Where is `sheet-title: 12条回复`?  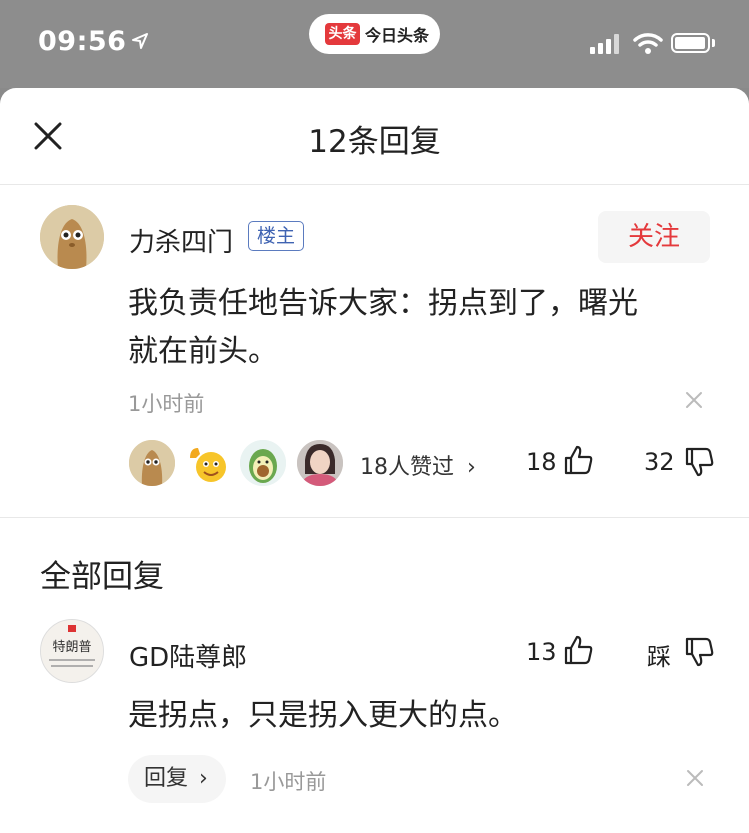 sheet-title: 12条回复 is located at coordinates (374, 142).